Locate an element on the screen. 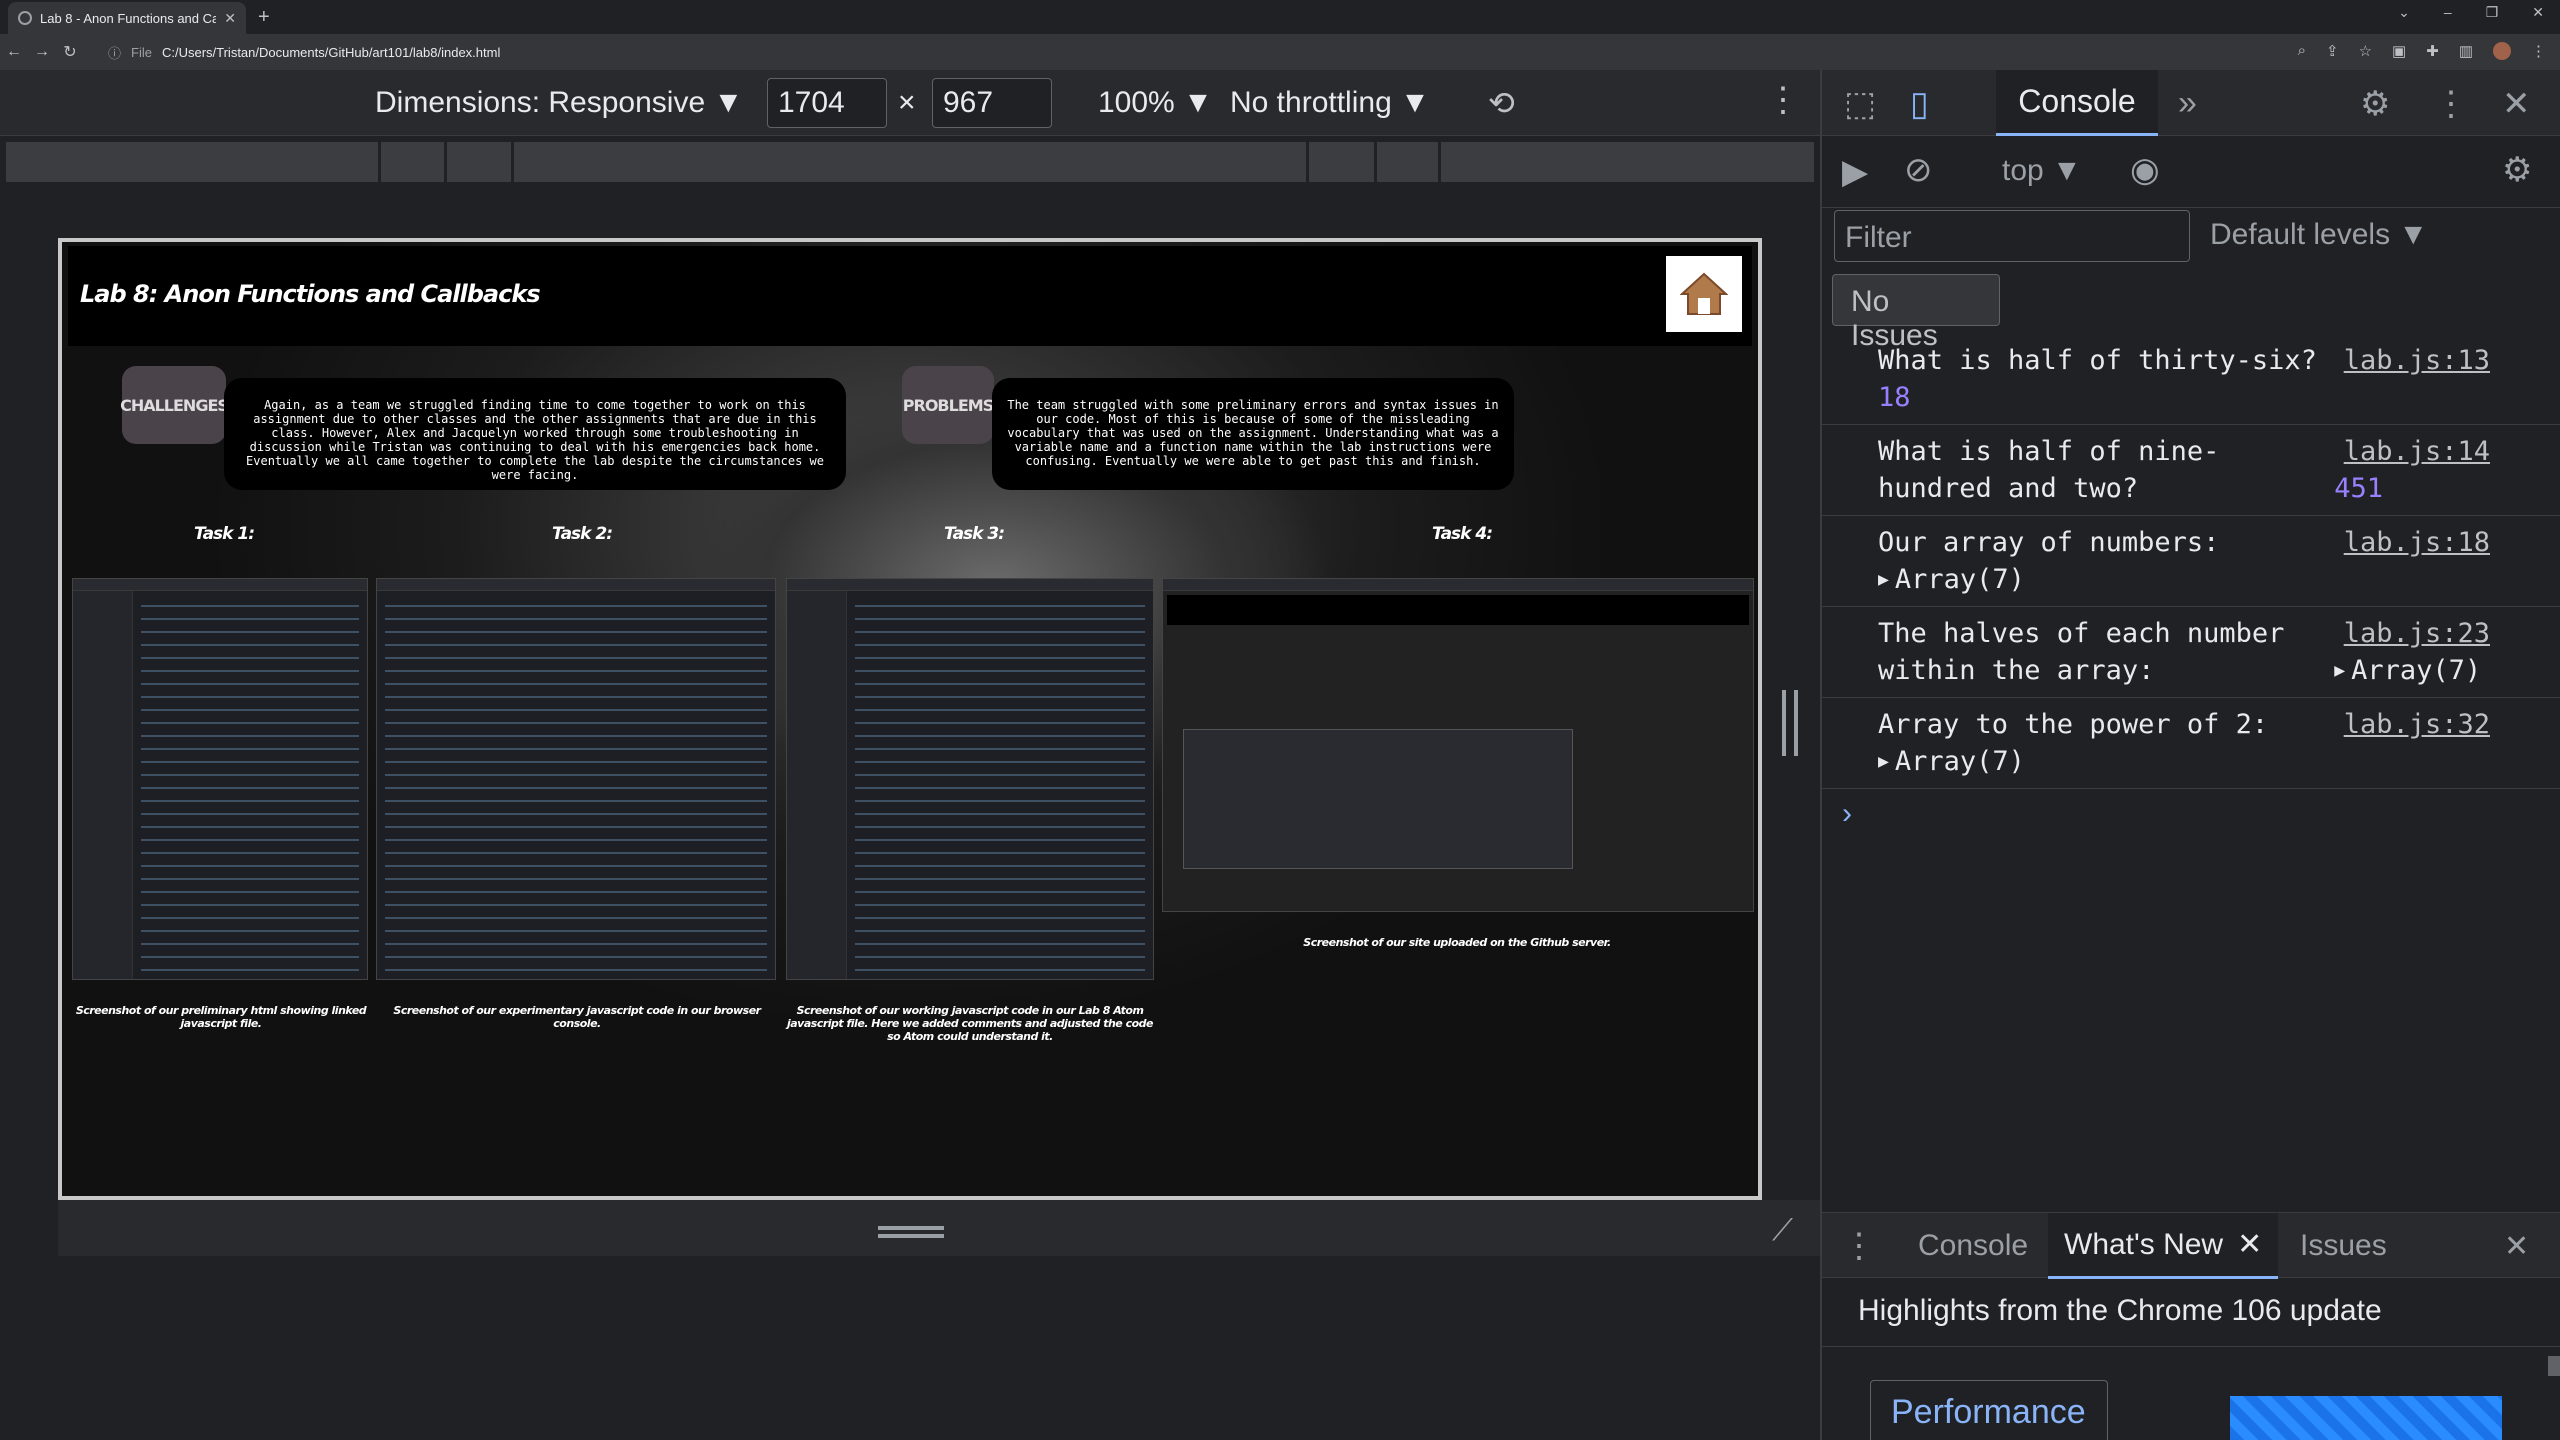  back-icon: ← is located at coordinates (14, 52).